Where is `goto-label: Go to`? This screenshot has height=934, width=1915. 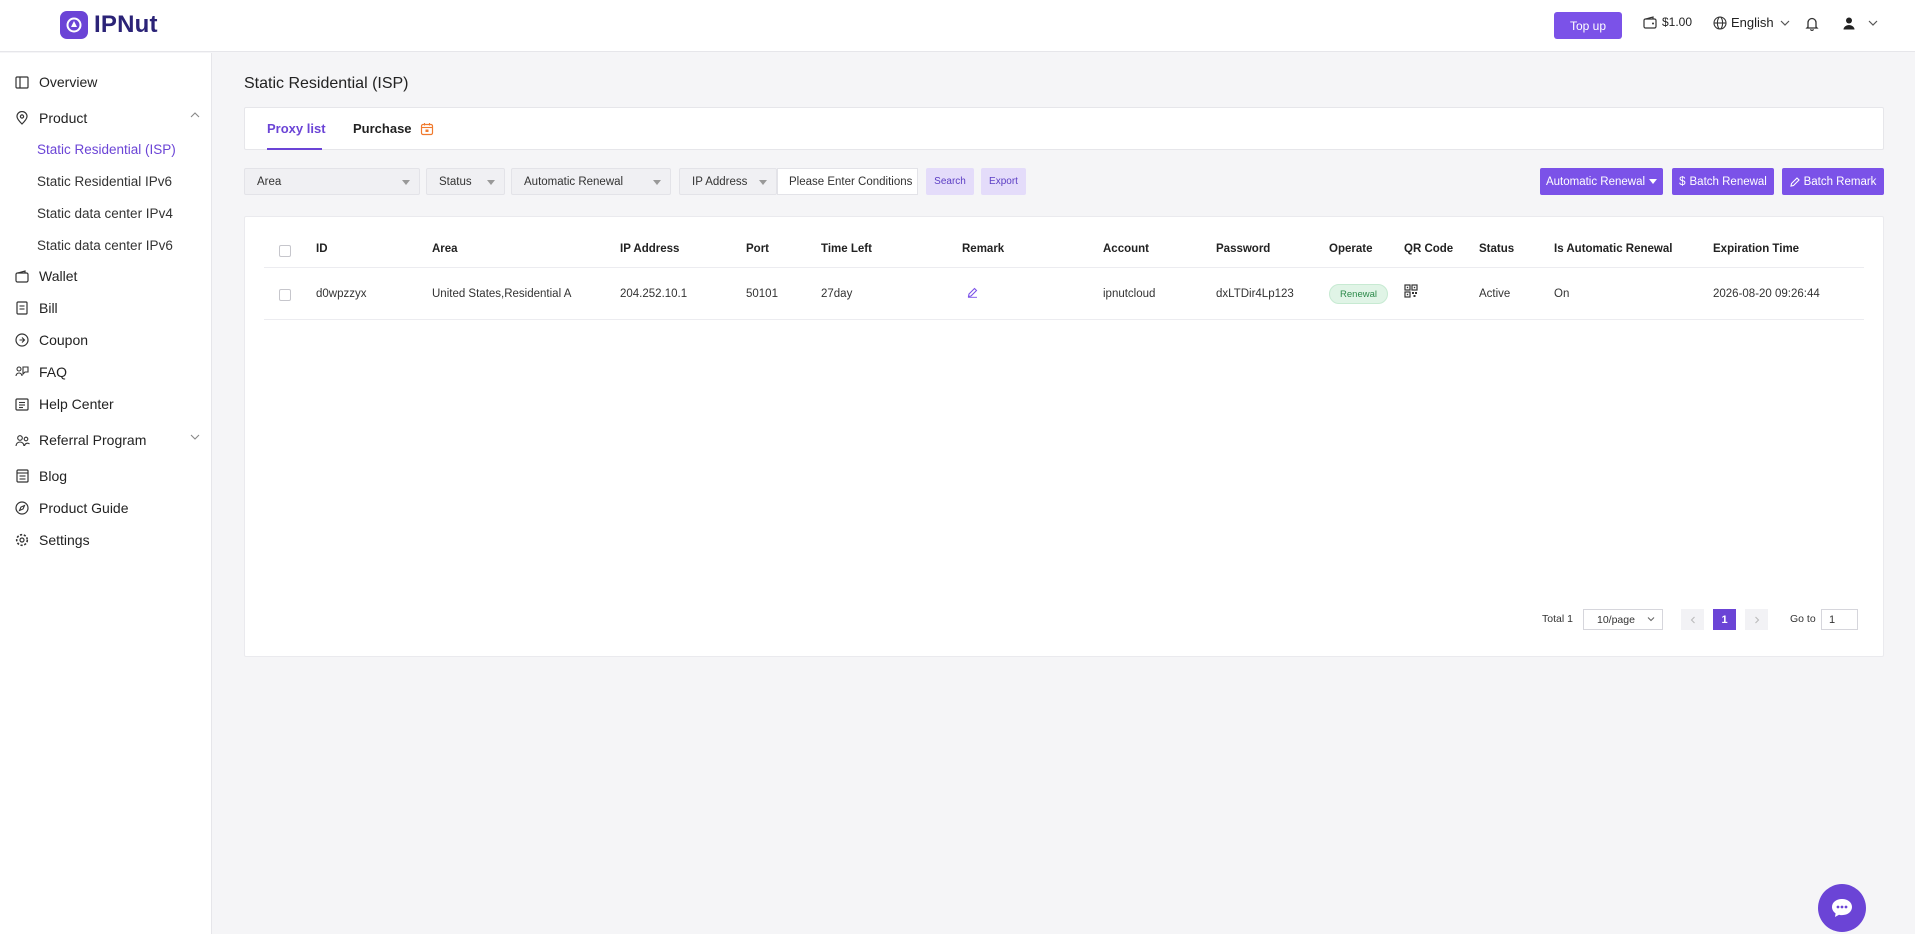 goto-label: Go to is located at coordinates (1803, 619).